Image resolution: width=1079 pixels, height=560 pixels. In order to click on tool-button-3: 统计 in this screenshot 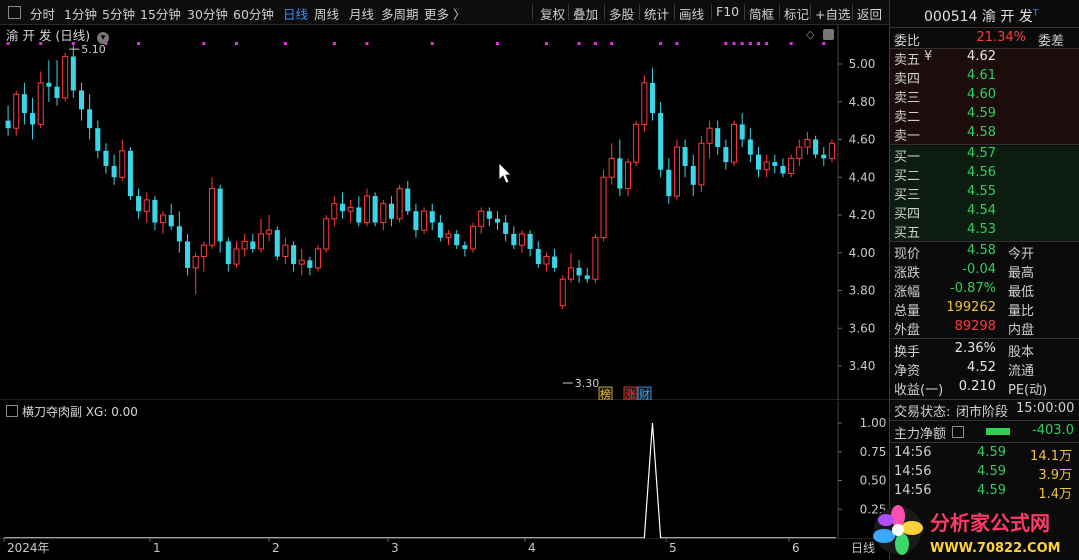, I will do `click(656, 13)`.